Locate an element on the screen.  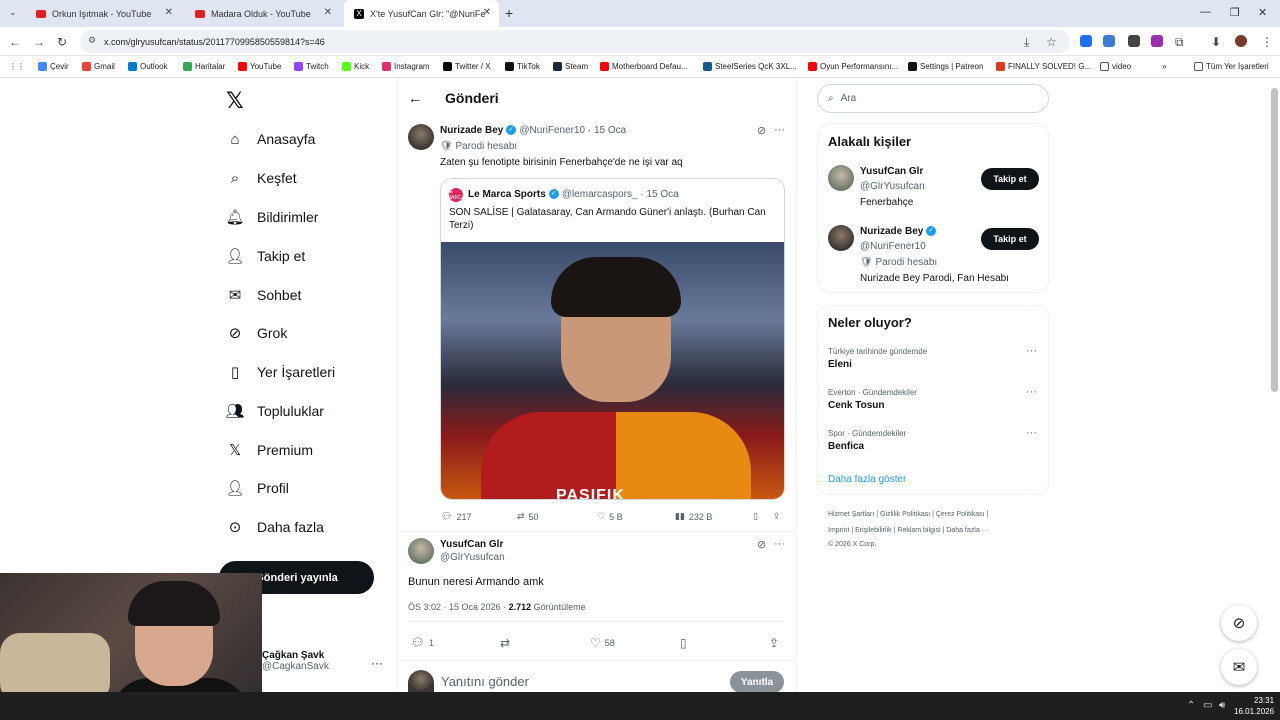
reload-icon: ↻ is located at coordinates (62, 42).